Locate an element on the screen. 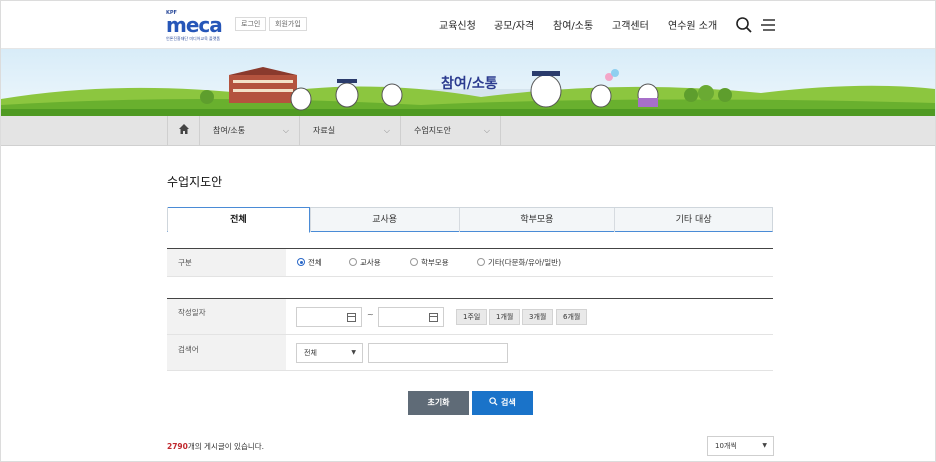  breadcrumb: 참여/소통 ⌵ 자료실 ⌵ 수업지도안 ⌵ is located at coordinates (468, 131).